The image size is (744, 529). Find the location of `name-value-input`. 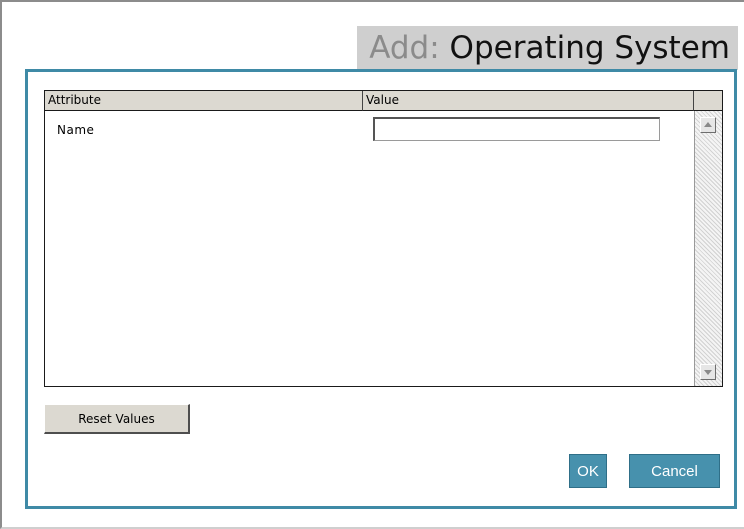

name-value-input is located at coordinates (516, 129).